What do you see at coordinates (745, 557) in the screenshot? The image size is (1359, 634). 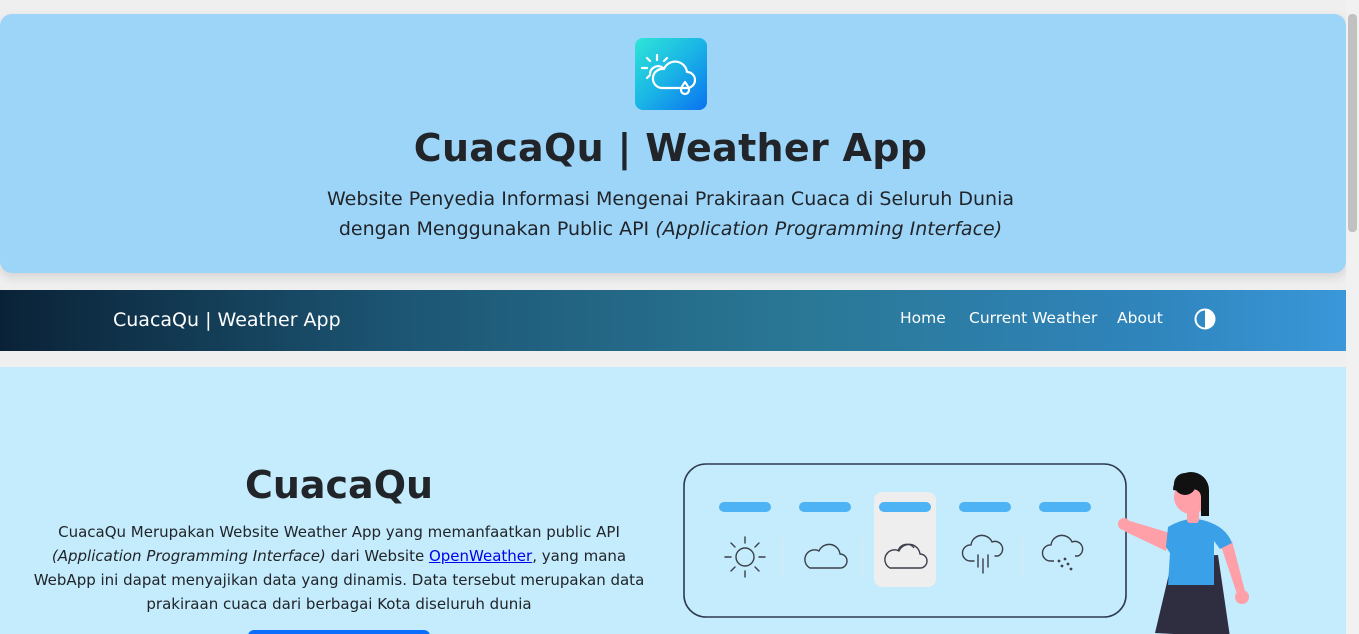 I see `sun-icon` at bounding box center [745, 557].